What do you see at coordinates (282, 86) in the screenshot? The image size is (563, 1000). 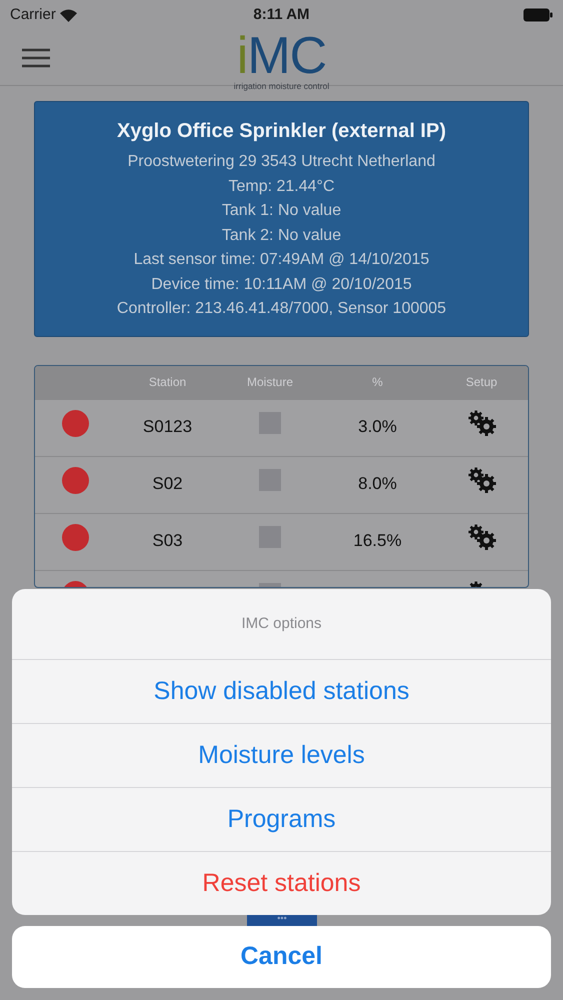 I see `logo-tagline: irrigation moisture control` at bounding box center [282, 86].